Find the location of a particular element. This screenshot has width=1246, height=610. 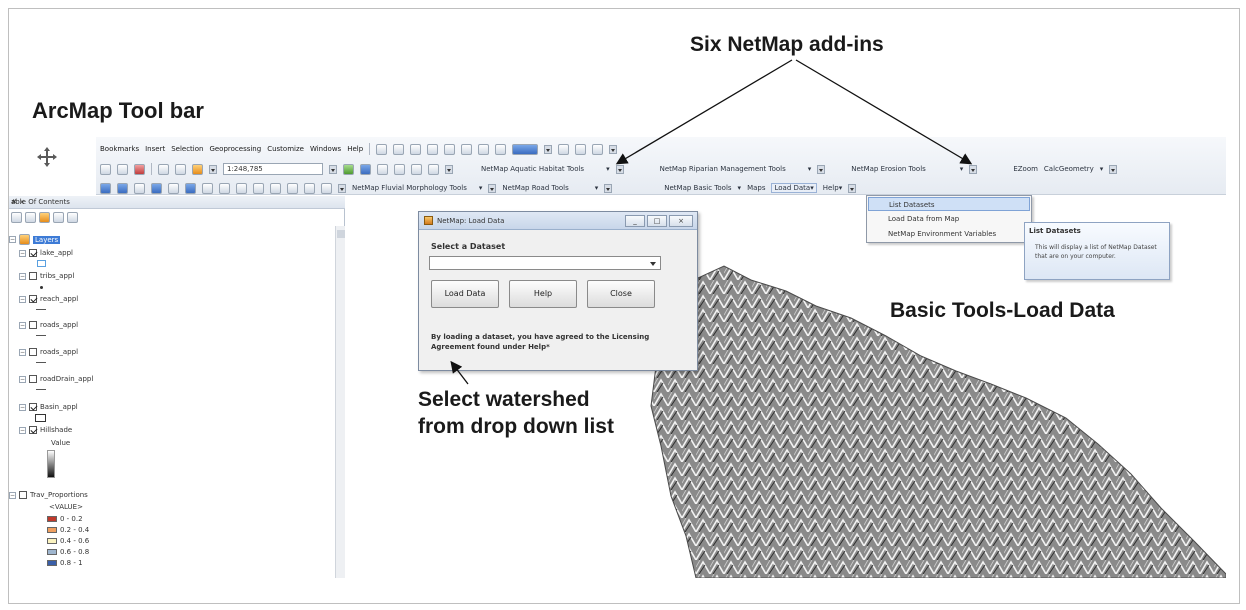

toc-root-layers: − Layers is located at coordinates (35, 239).